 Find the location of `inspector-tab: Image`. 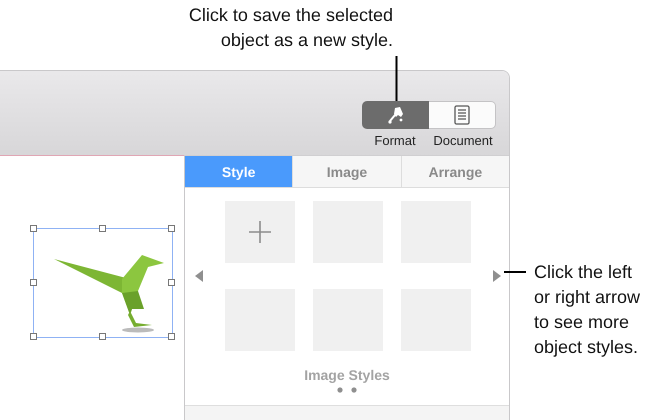

inspector-tab: Image is located at coordinates (346, 171).